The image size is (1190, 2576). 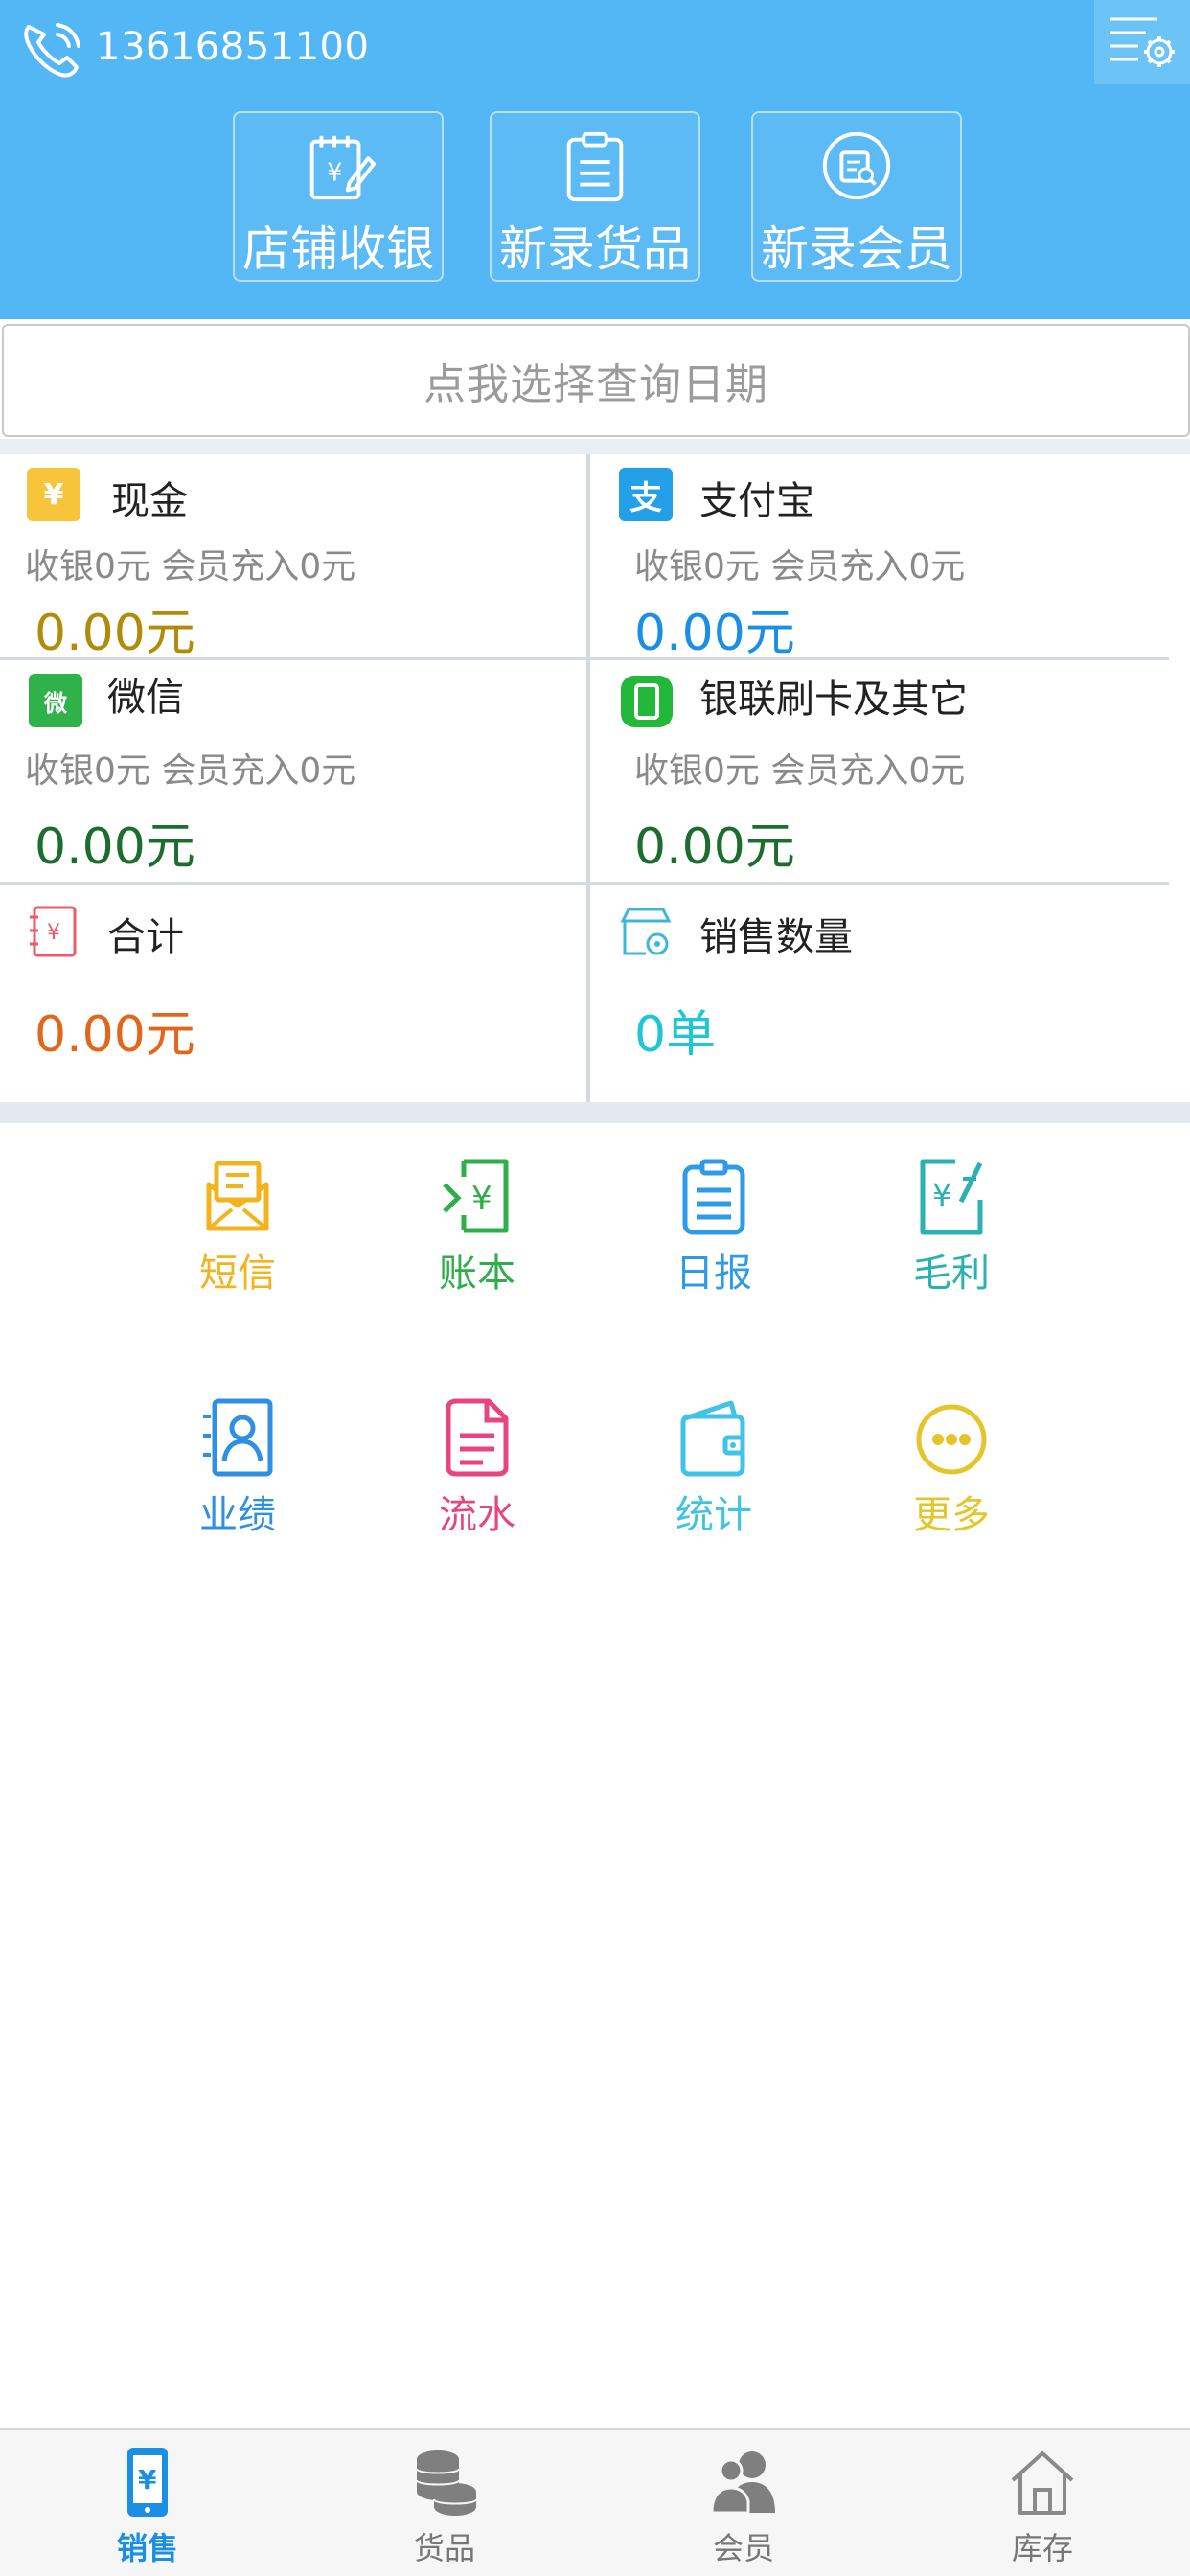 What do you see at coordinates (595, 166) in the screenshot?
I see `clipboard-icon` at bounding box center [595, 166].